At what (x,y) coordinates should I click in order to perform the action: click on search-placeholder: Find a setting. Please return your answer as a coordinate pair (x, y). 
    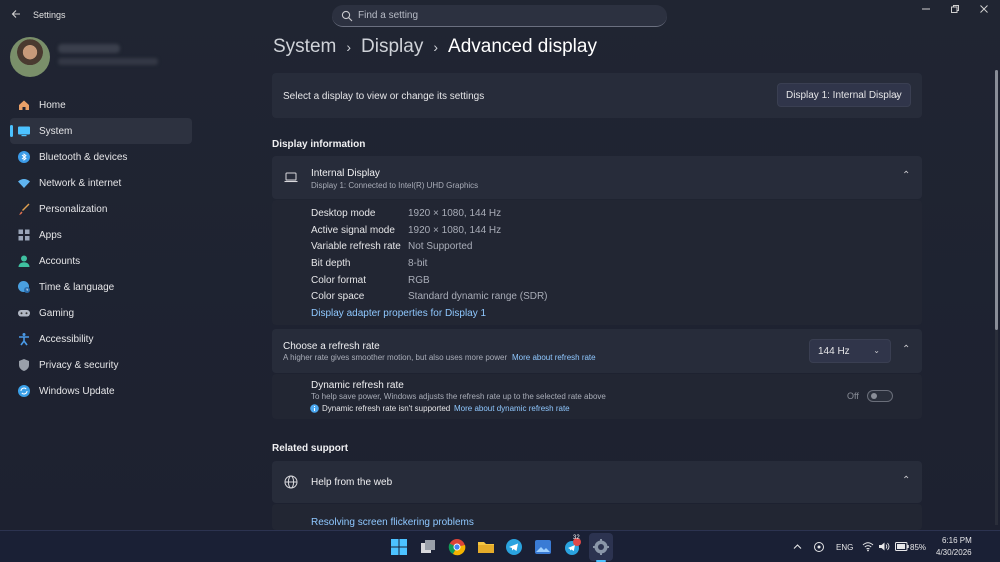
    Looking at the image, I should click on (388, 15).